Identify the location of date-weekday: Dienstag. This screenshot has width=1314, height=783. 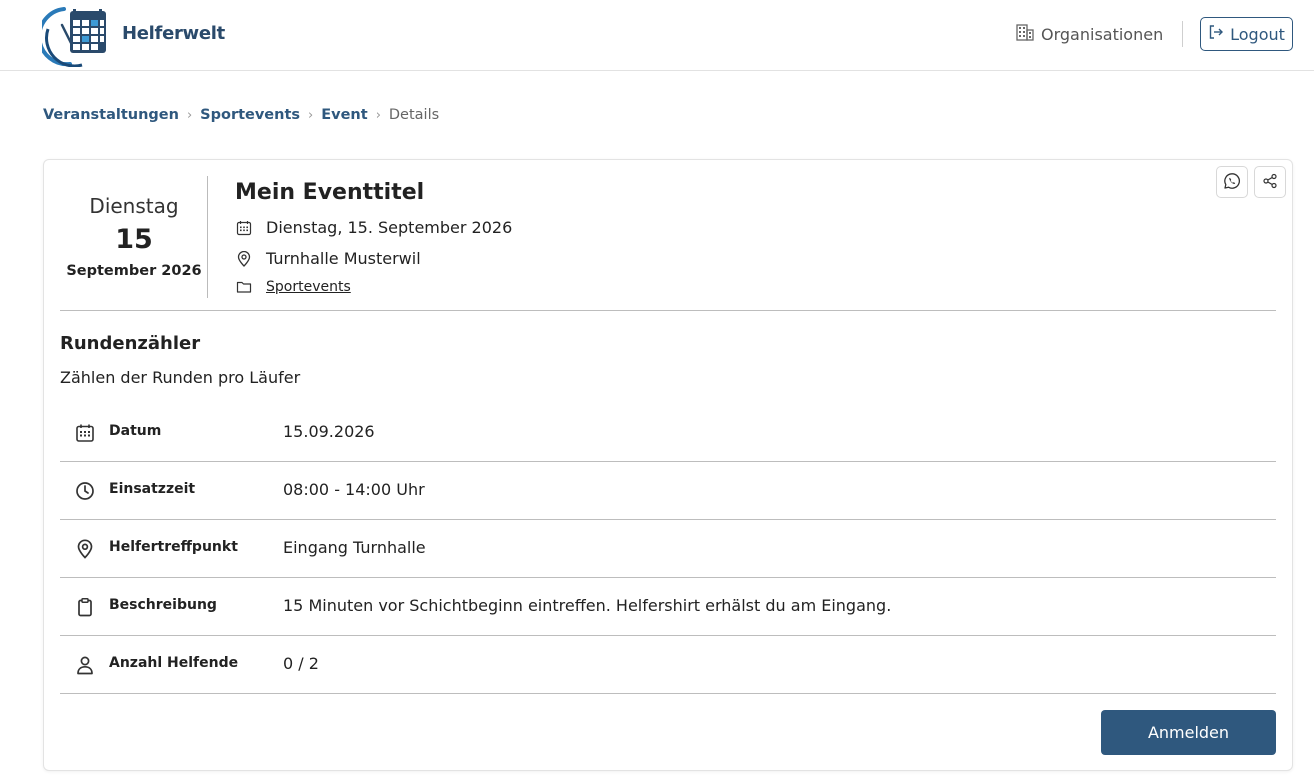
(134, 206).